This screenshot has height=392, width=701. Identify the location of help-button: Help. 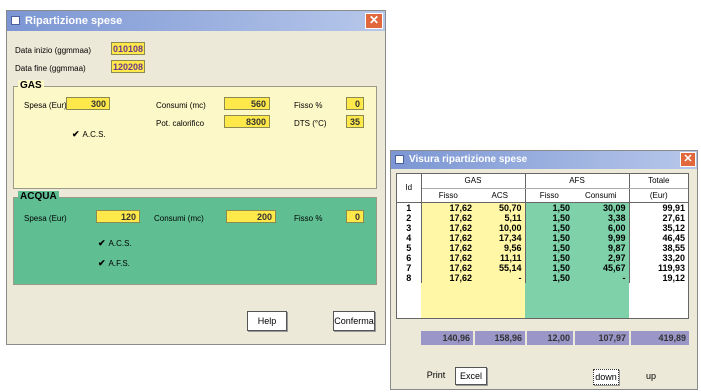
(267, 321).